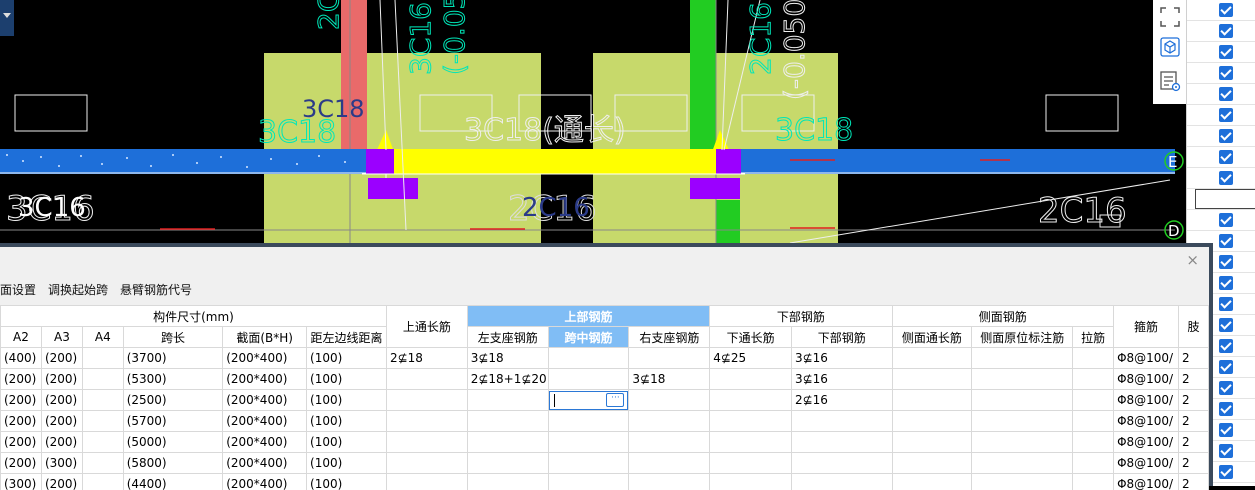 This screenshot has width=1255, height=490. Describe the element at coordinates (553, 161) in the screenshot. I see `selected-beam-span` at that location.